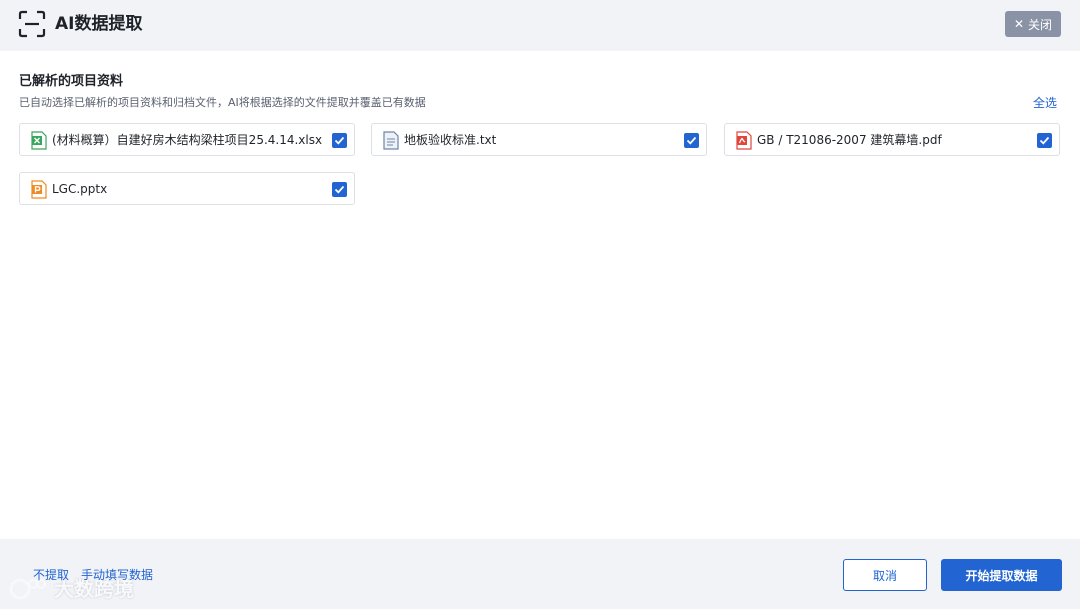  What do you see at coordinates (32, 24) in the screenshot?
I see `scan-icon` at bounding box center [32, 24].